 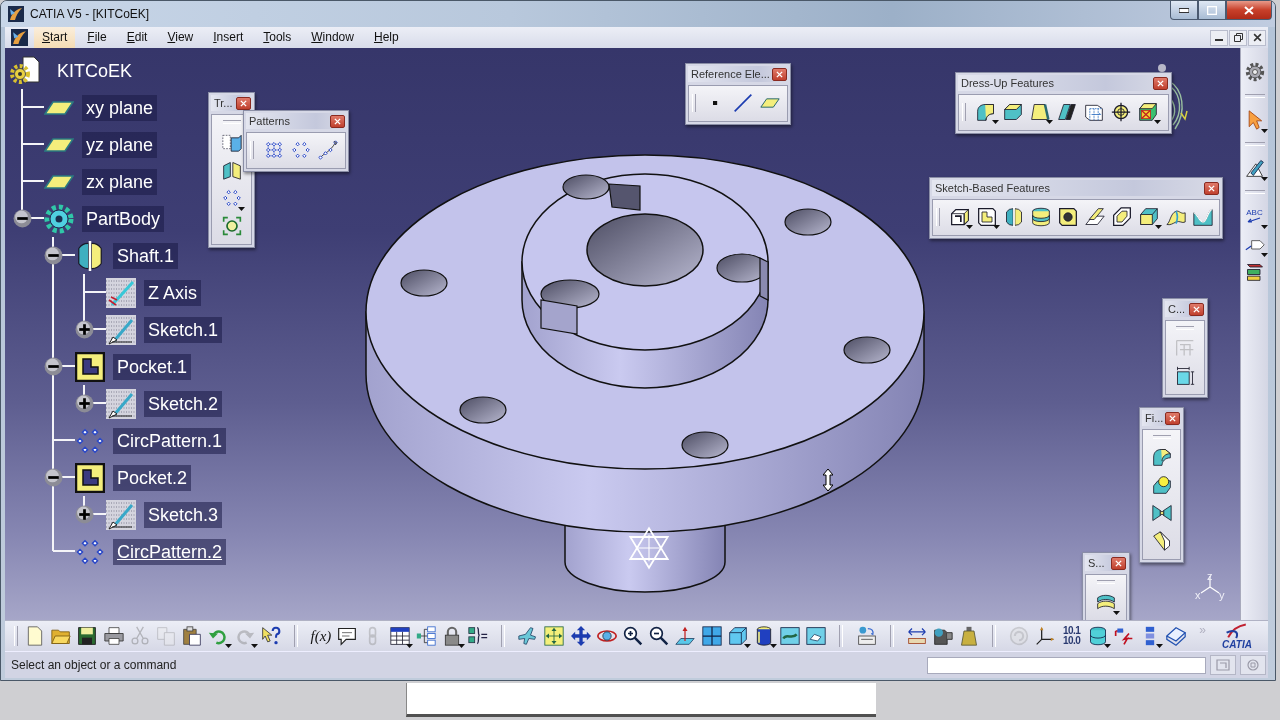 What do you see at coordinates (277, 37) in the screenshot?
I see `menu-item: Tools` at bounding box center [277, 37].